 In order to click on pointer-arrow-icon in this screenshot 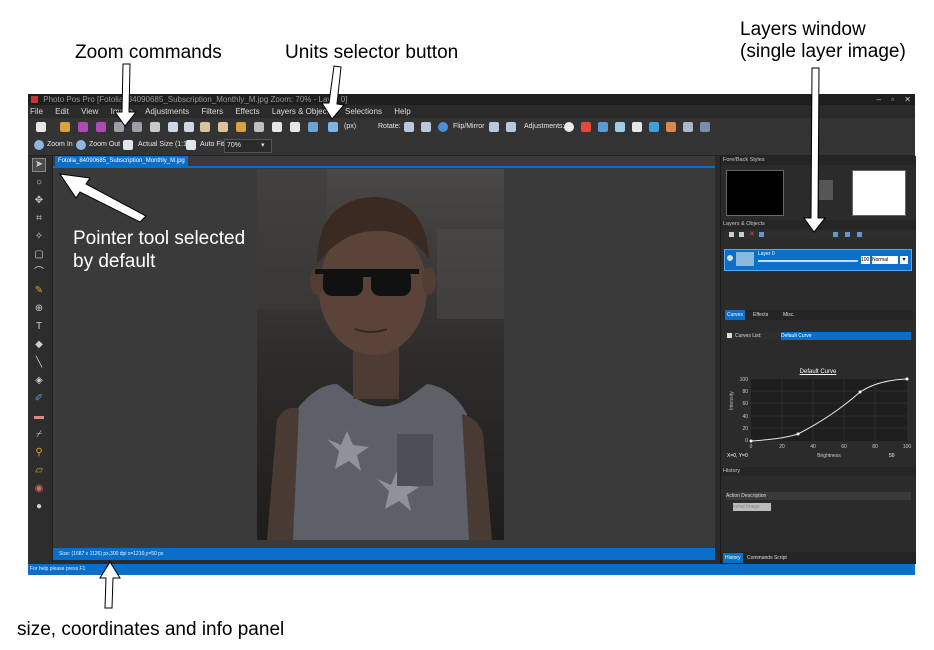, I will do `click(102, 198)`.